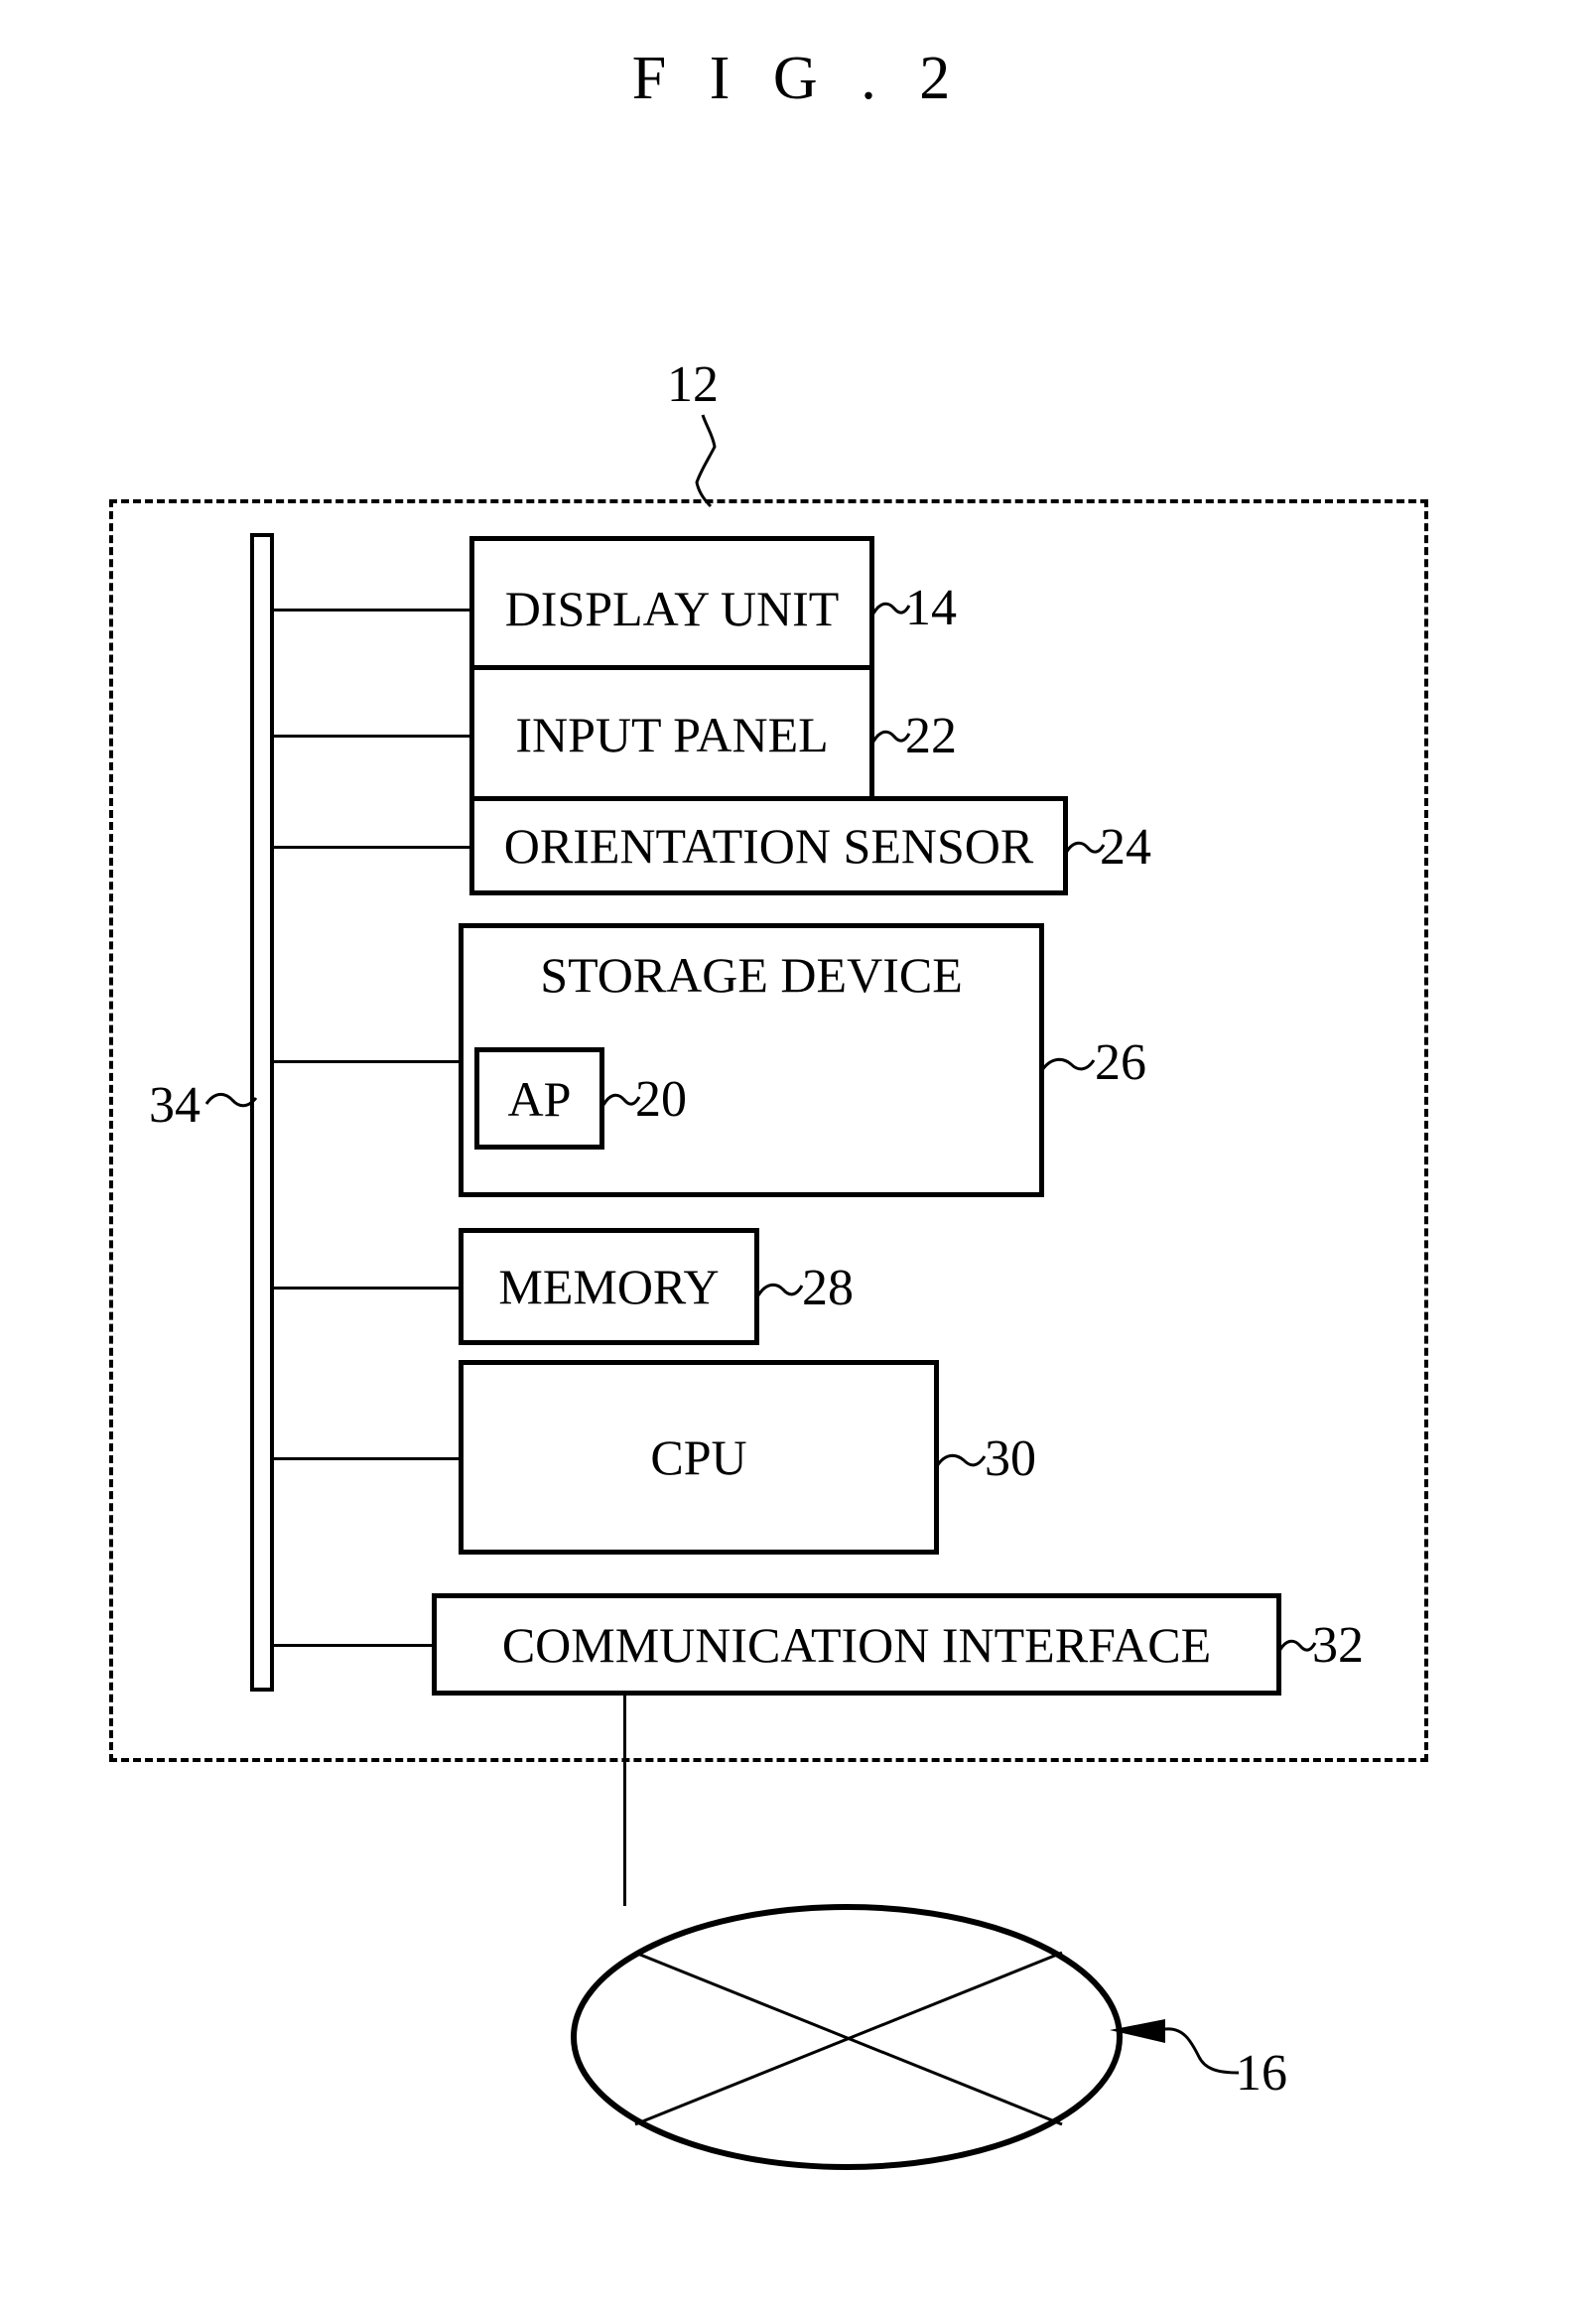 The height and width of the screenshot is (2311, 1596). I want to click on component-box-display-unit: DISPLAY UNIT, so click(672, 609).